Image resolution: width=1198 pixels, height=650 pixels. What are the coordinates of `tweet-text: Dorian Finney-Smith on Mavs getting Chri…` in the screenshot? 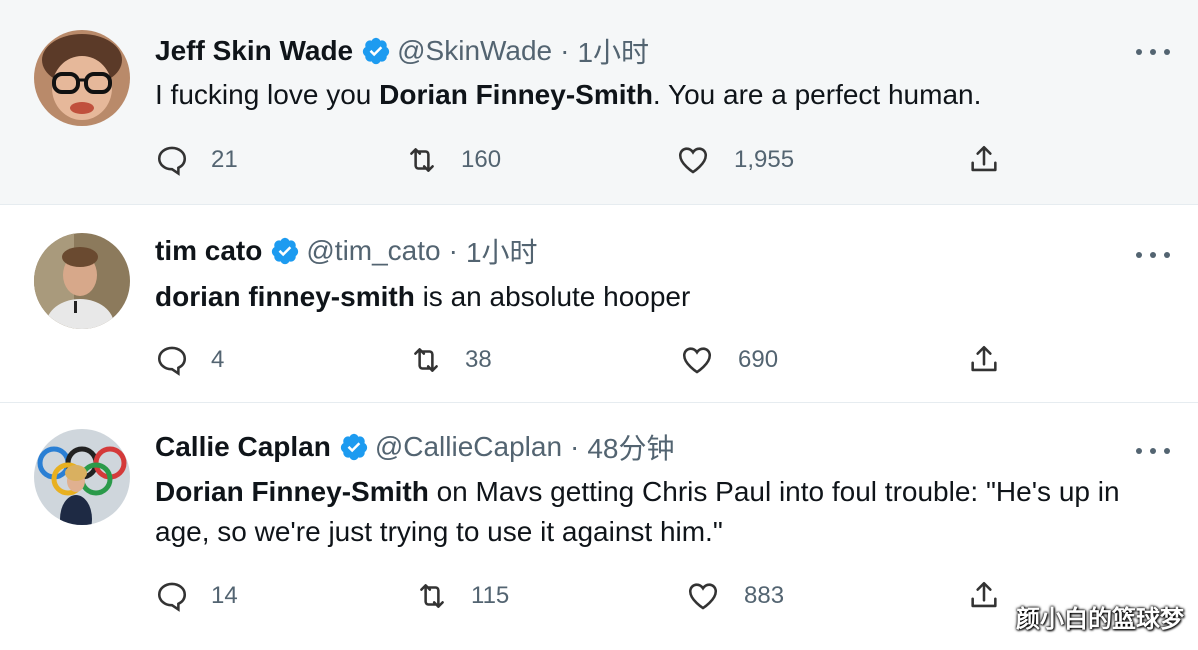 It's located at (660, 512).